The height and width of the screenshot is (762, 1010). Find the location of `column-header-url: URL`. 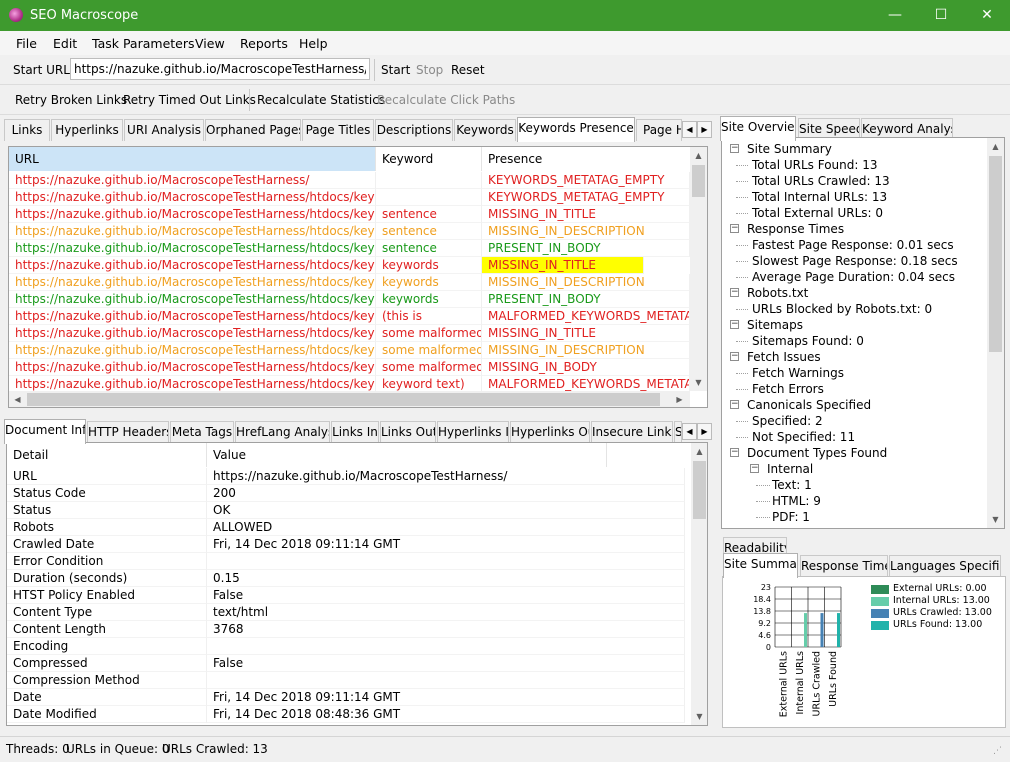

column-header-url: URL is located at coordinates (192, 159).